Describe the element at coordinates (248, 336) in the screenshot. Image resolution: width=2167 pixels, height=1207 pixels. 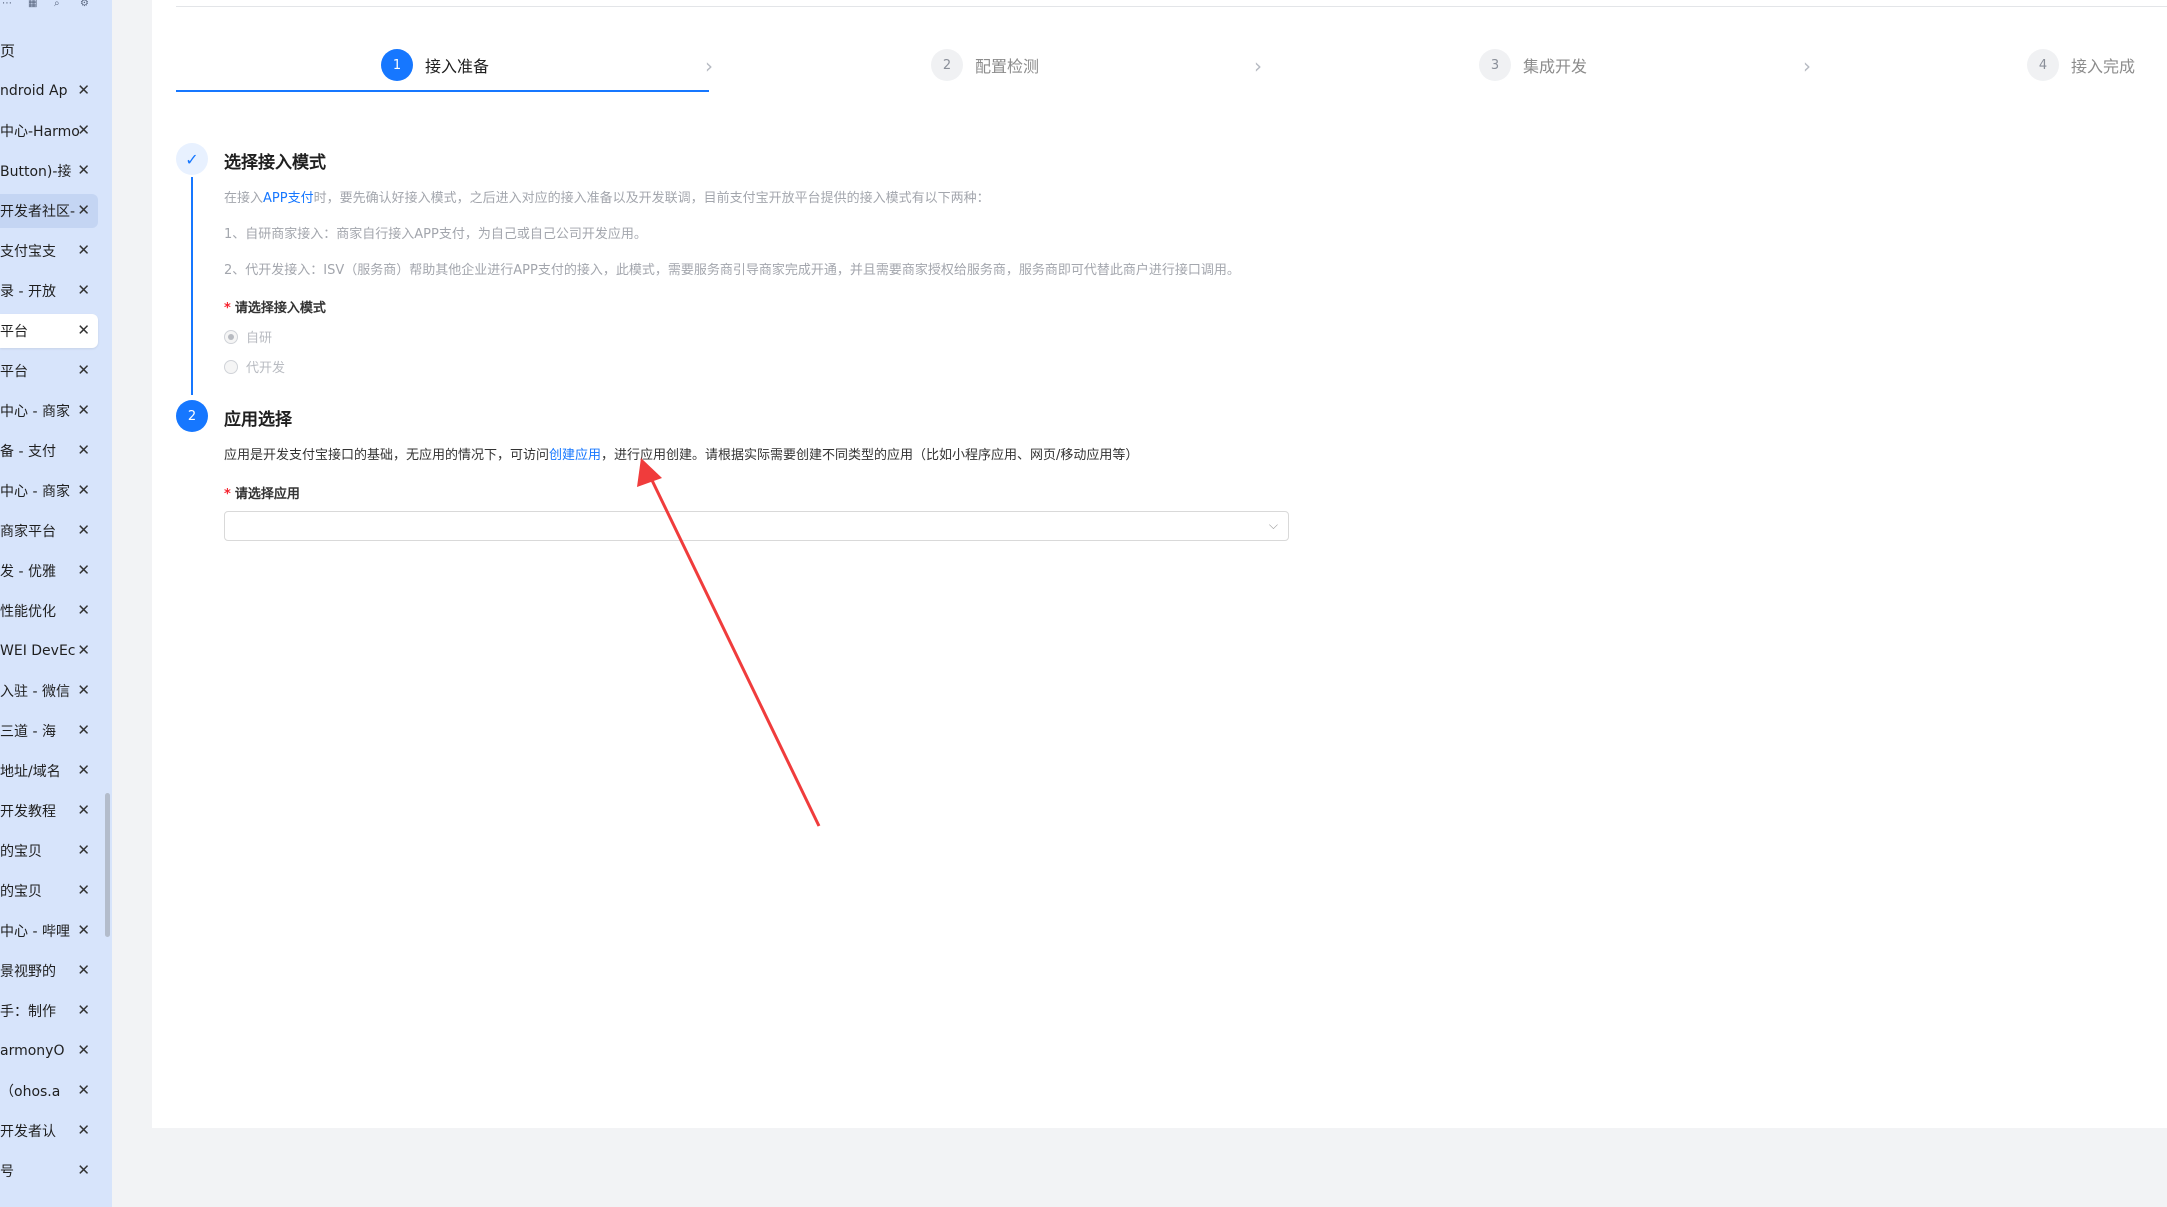
I see `radio-self-developed: 自研` at that location.